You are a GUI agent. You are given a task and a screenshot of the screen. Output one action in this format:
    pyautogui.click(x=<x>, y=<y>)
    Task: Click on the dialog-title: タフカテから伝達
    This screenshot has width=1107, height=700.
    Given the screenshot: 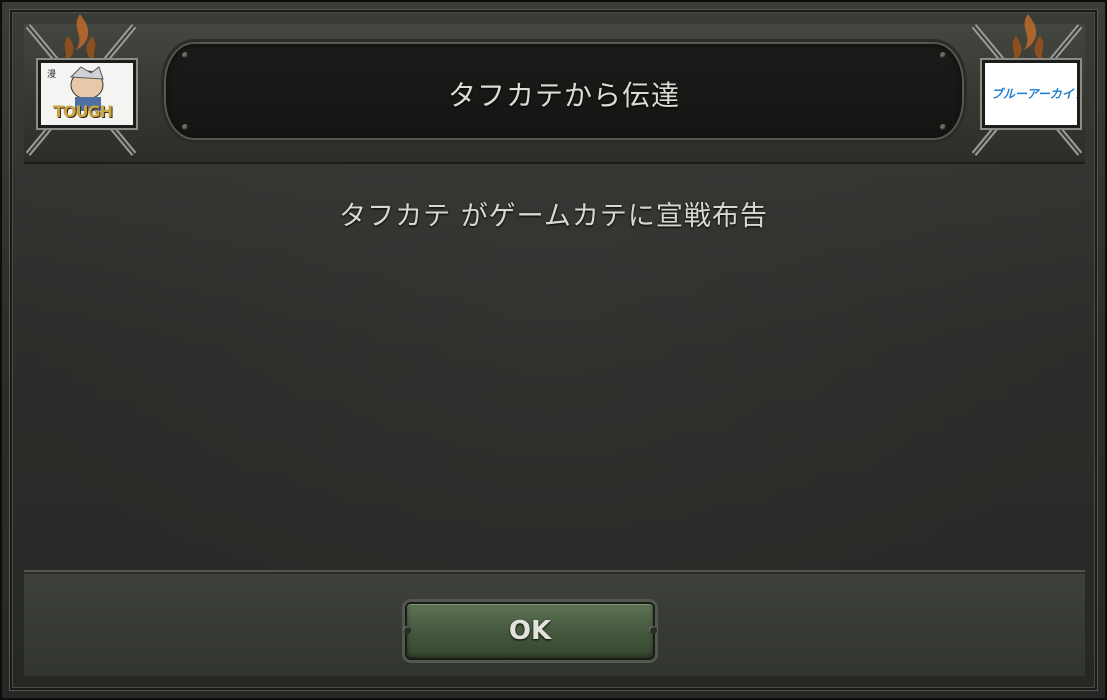 What is the action you would take?
    pyautogui.click(x=563, y=95)
    